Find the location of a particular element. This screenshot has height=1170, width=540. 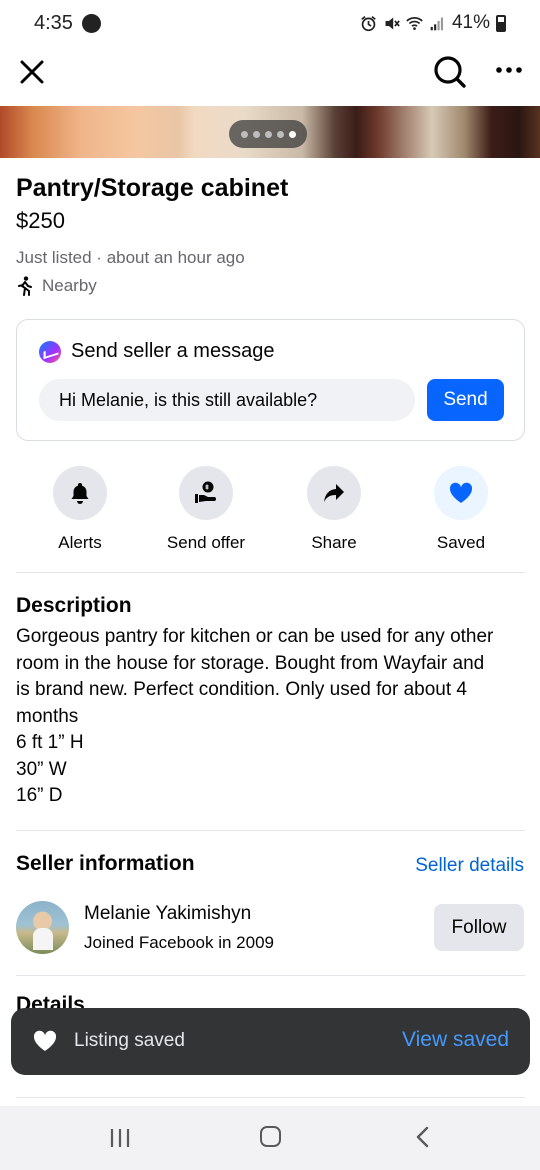

view-saved-link: View saved is located at coordinates (455, 1040).